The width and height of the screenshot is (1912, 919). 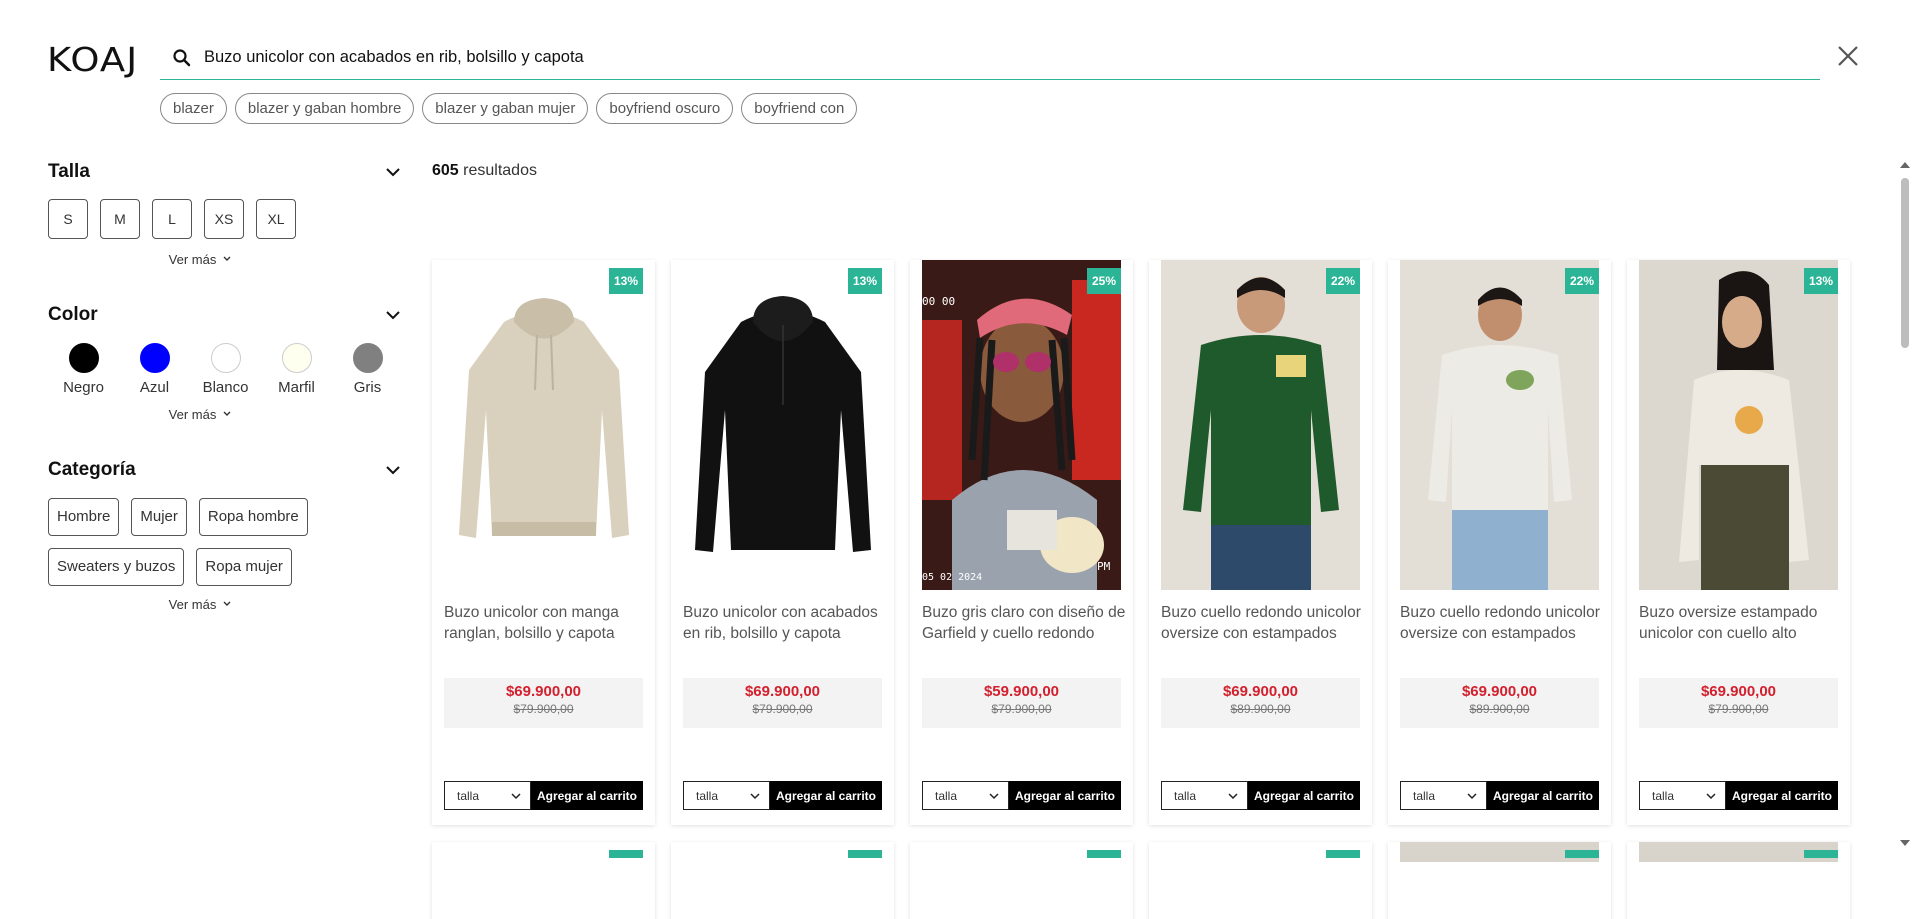 What do you see at coordinates (92, 59) in the screenshot?
I see `koaj-logo: KOAJ` at bounding box center [92, 59].